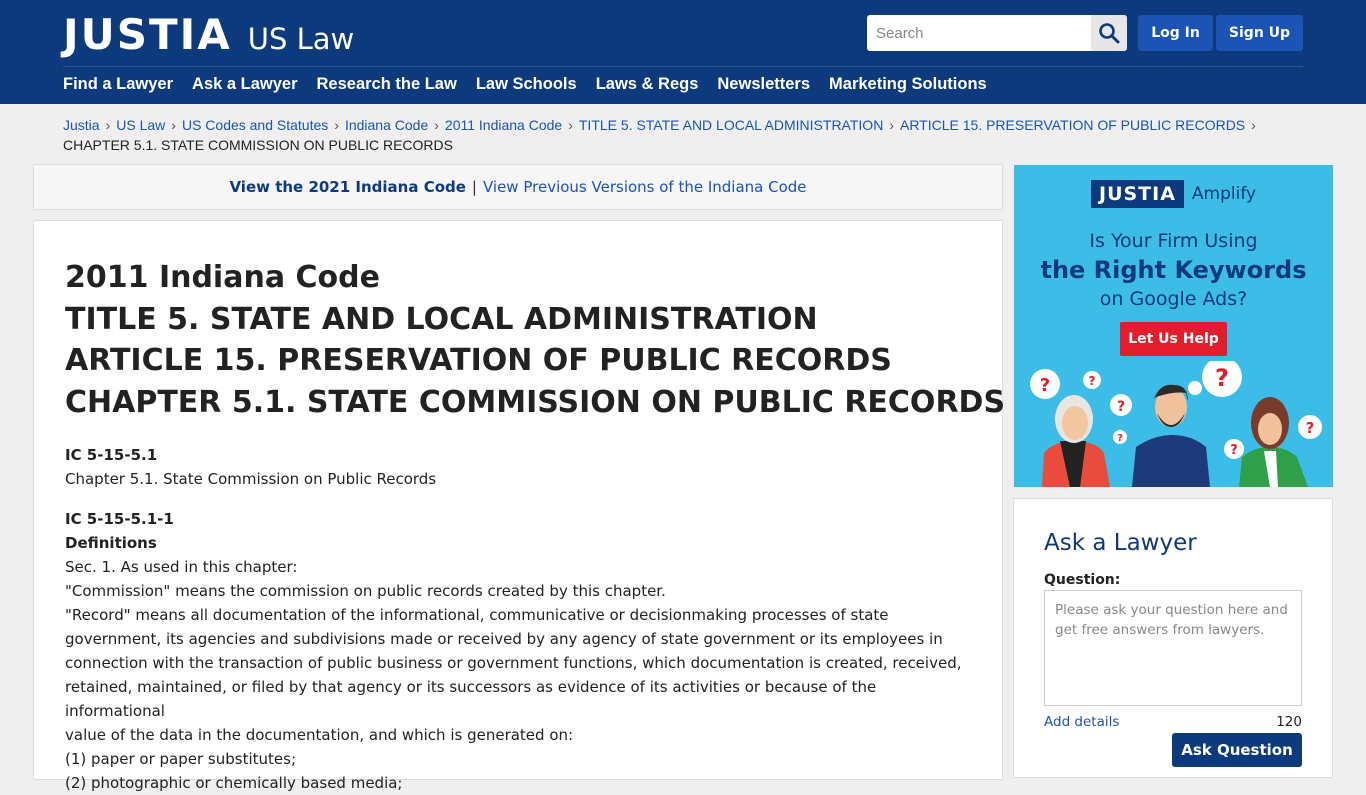  Describe the element at coordinates (386, 125) in the screenshot. I see `breadcrumb-link: Indiana Code` at that location.